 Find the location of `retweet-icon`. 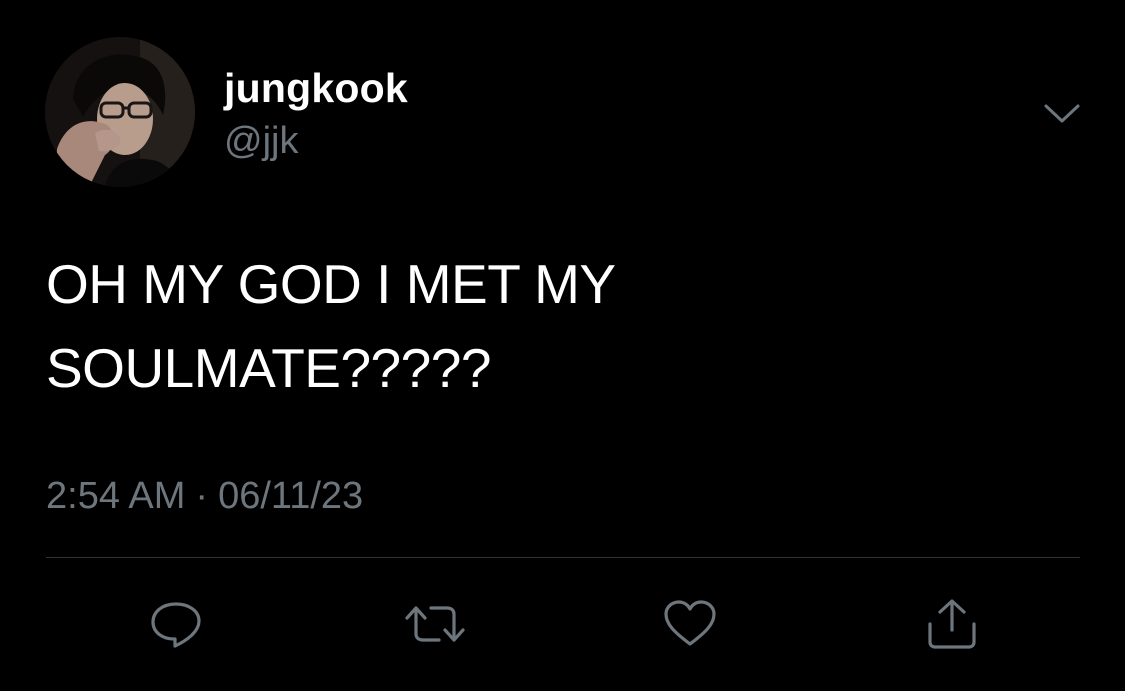

retweet-icon is located at coordinates (435, 624).